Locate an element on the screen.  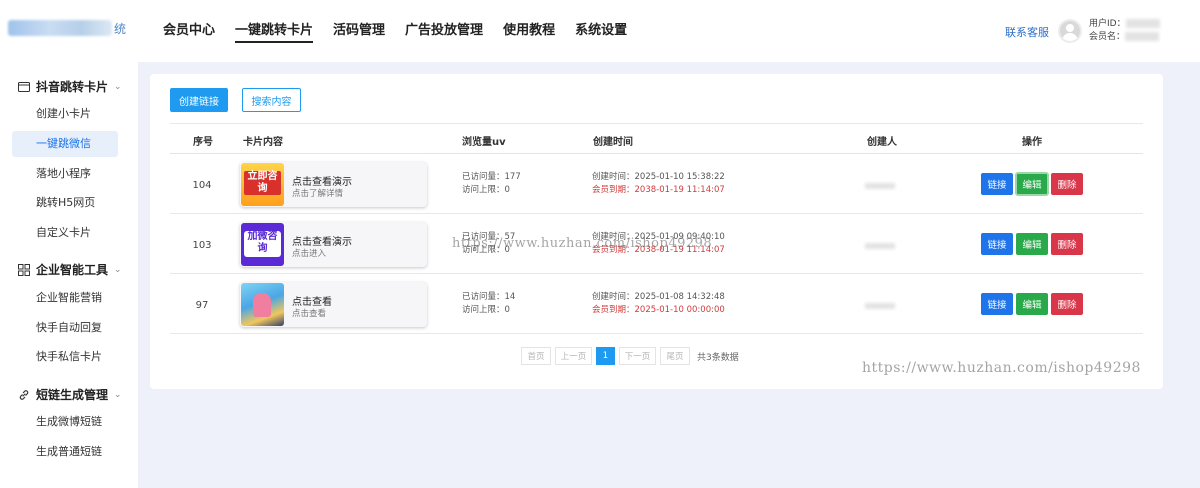
link-icon is located at coordinates (24, 394).